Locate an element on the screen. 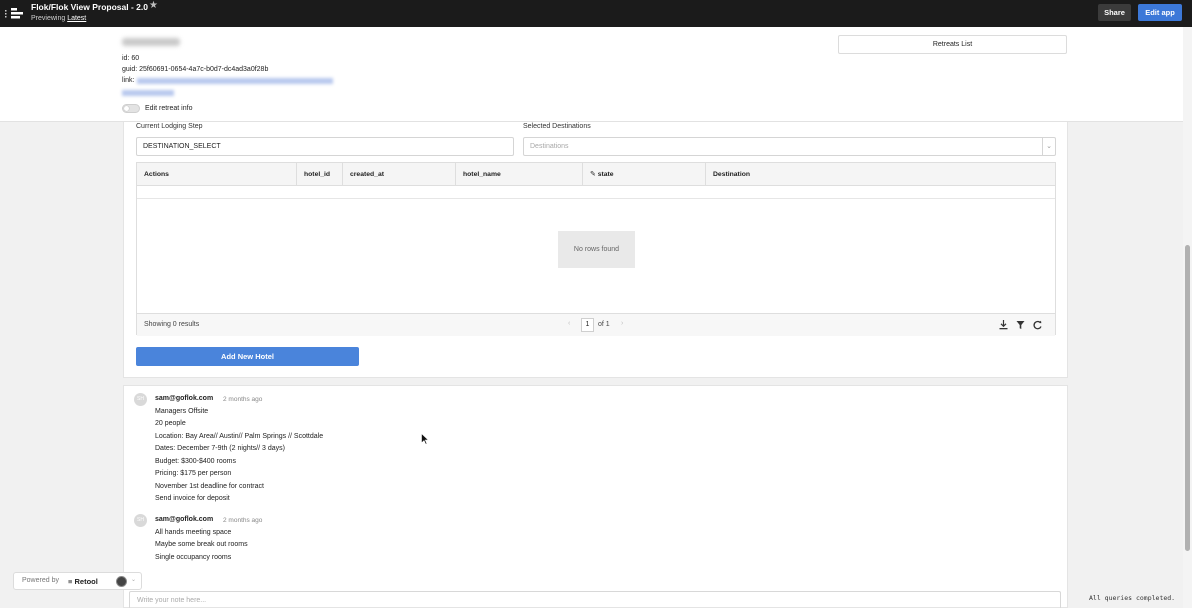 This screenshot has height=608, width=1192. page-number-input: 1 is located at coordinates (587, 325).